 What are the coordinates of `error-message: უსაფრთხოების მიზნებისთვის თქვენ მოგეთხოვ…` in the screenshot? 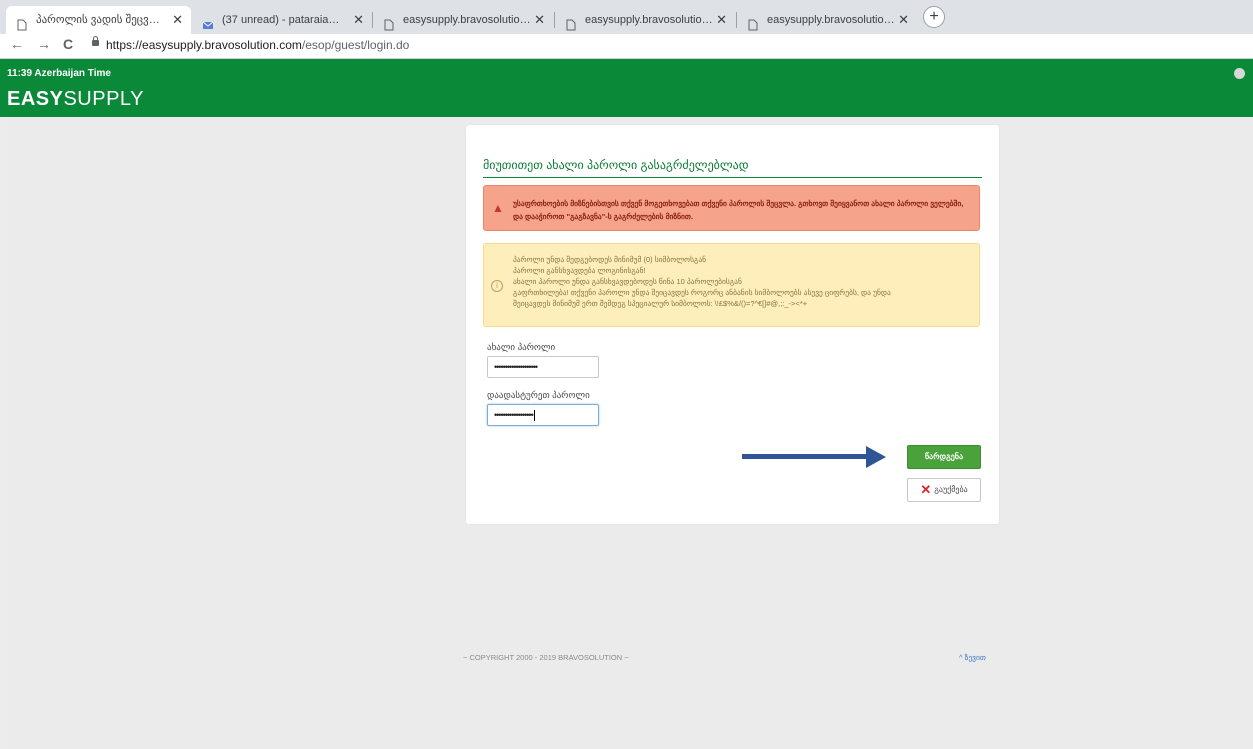 It's located at (738, 210).